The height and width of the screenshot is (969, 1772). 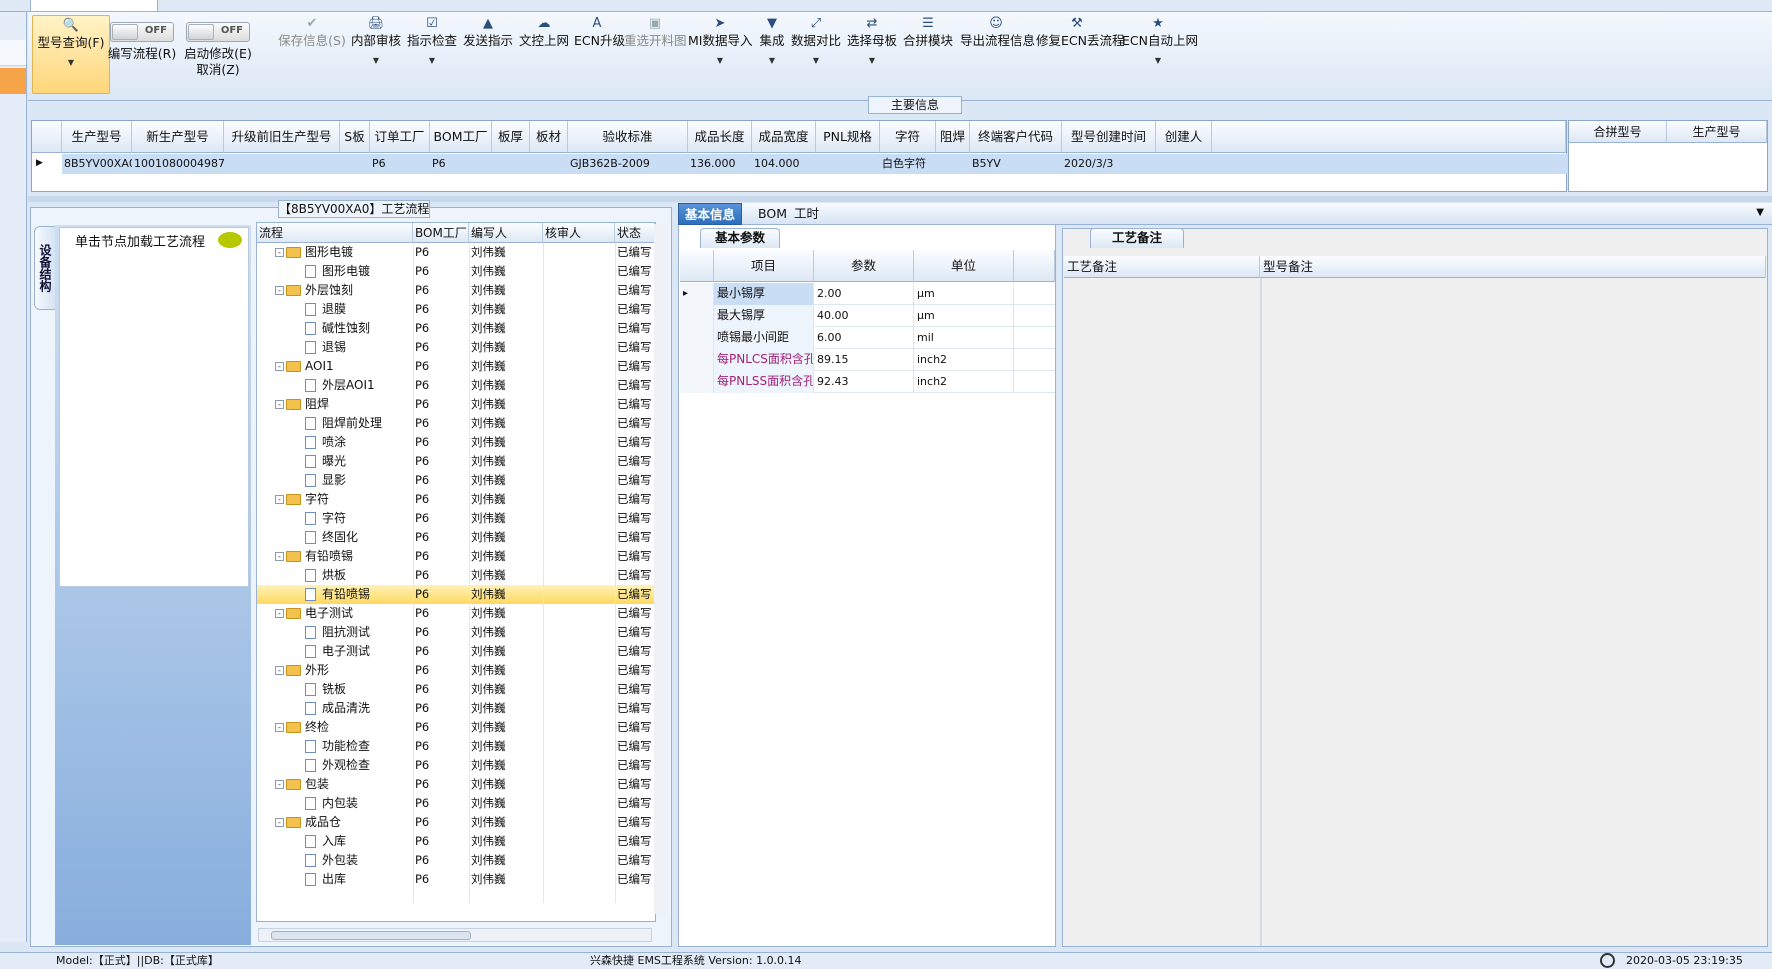 What do you see at coordinates (178, 164) in the screenshot?
I see `main-cell: 10010800049875` at bounding box center [178, 164].